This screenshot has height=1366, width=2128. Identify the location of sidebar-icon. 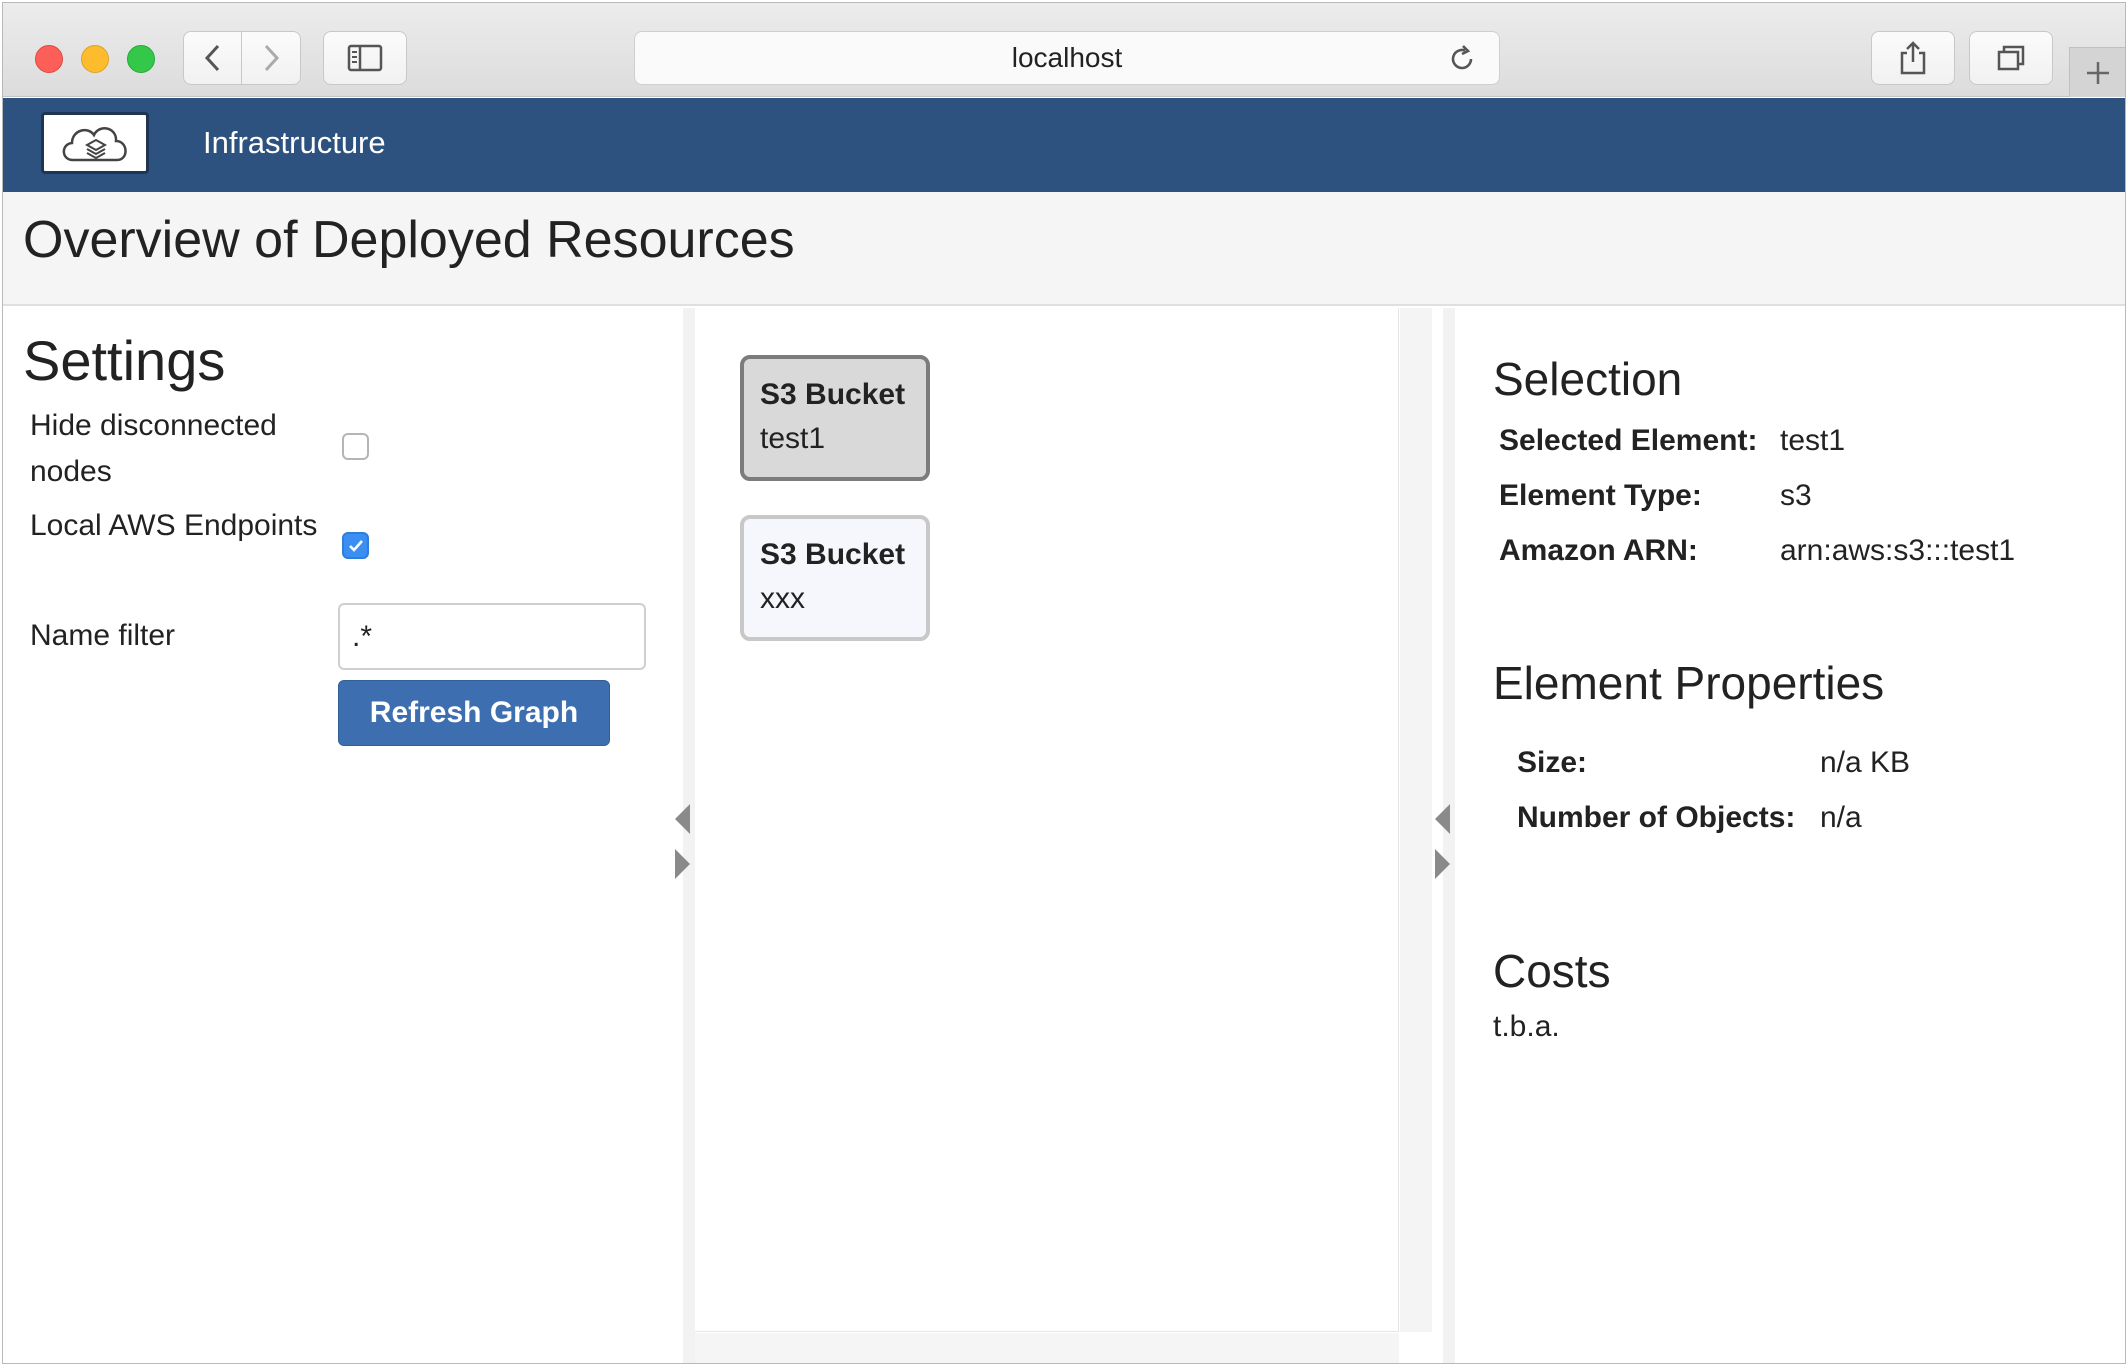
(365, 58).